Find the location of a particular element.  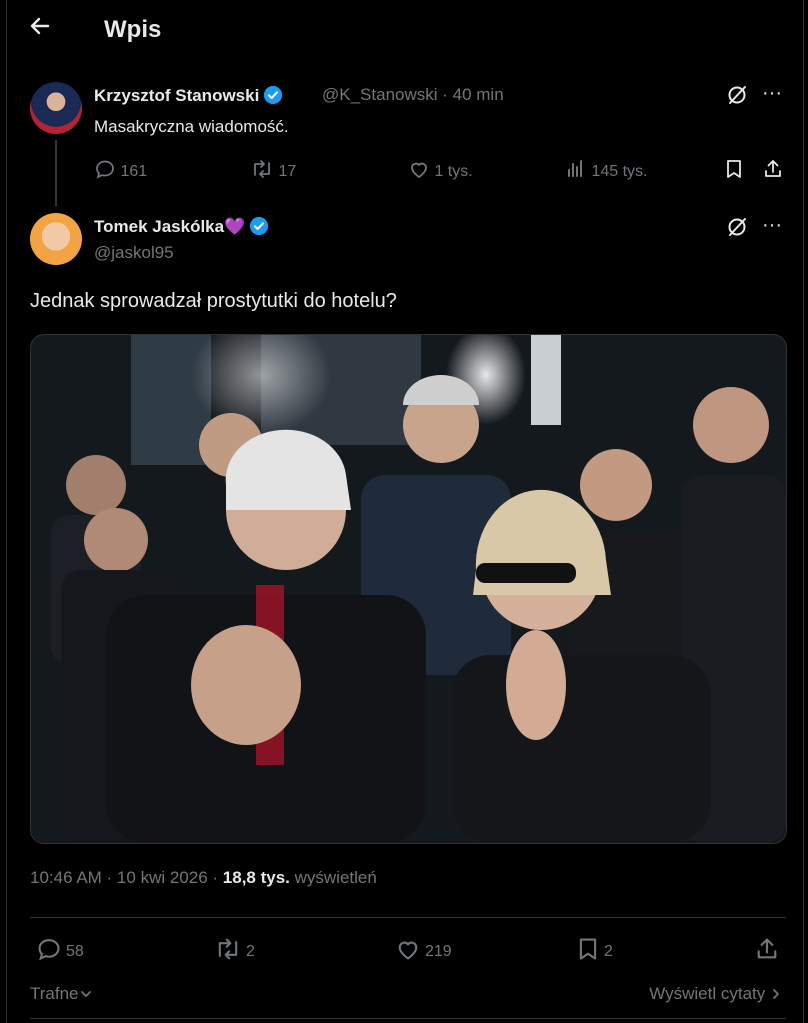

bookmark-button is located at coordinates (734, 169).